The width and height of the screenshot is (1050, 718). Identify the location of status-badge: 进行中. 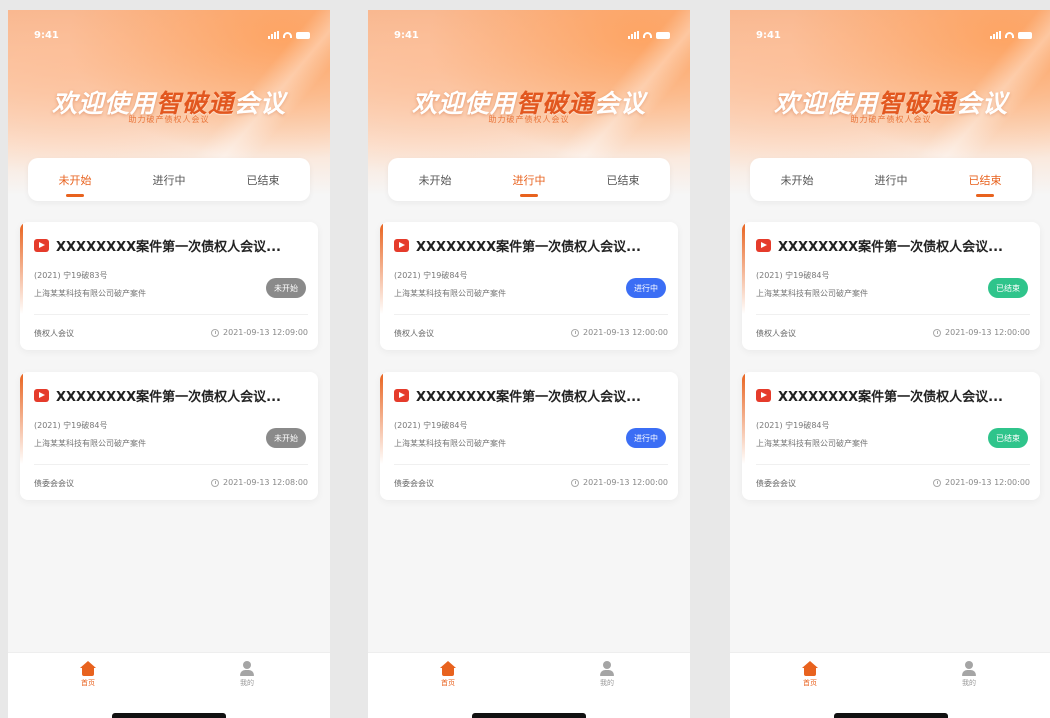
(646, 438).